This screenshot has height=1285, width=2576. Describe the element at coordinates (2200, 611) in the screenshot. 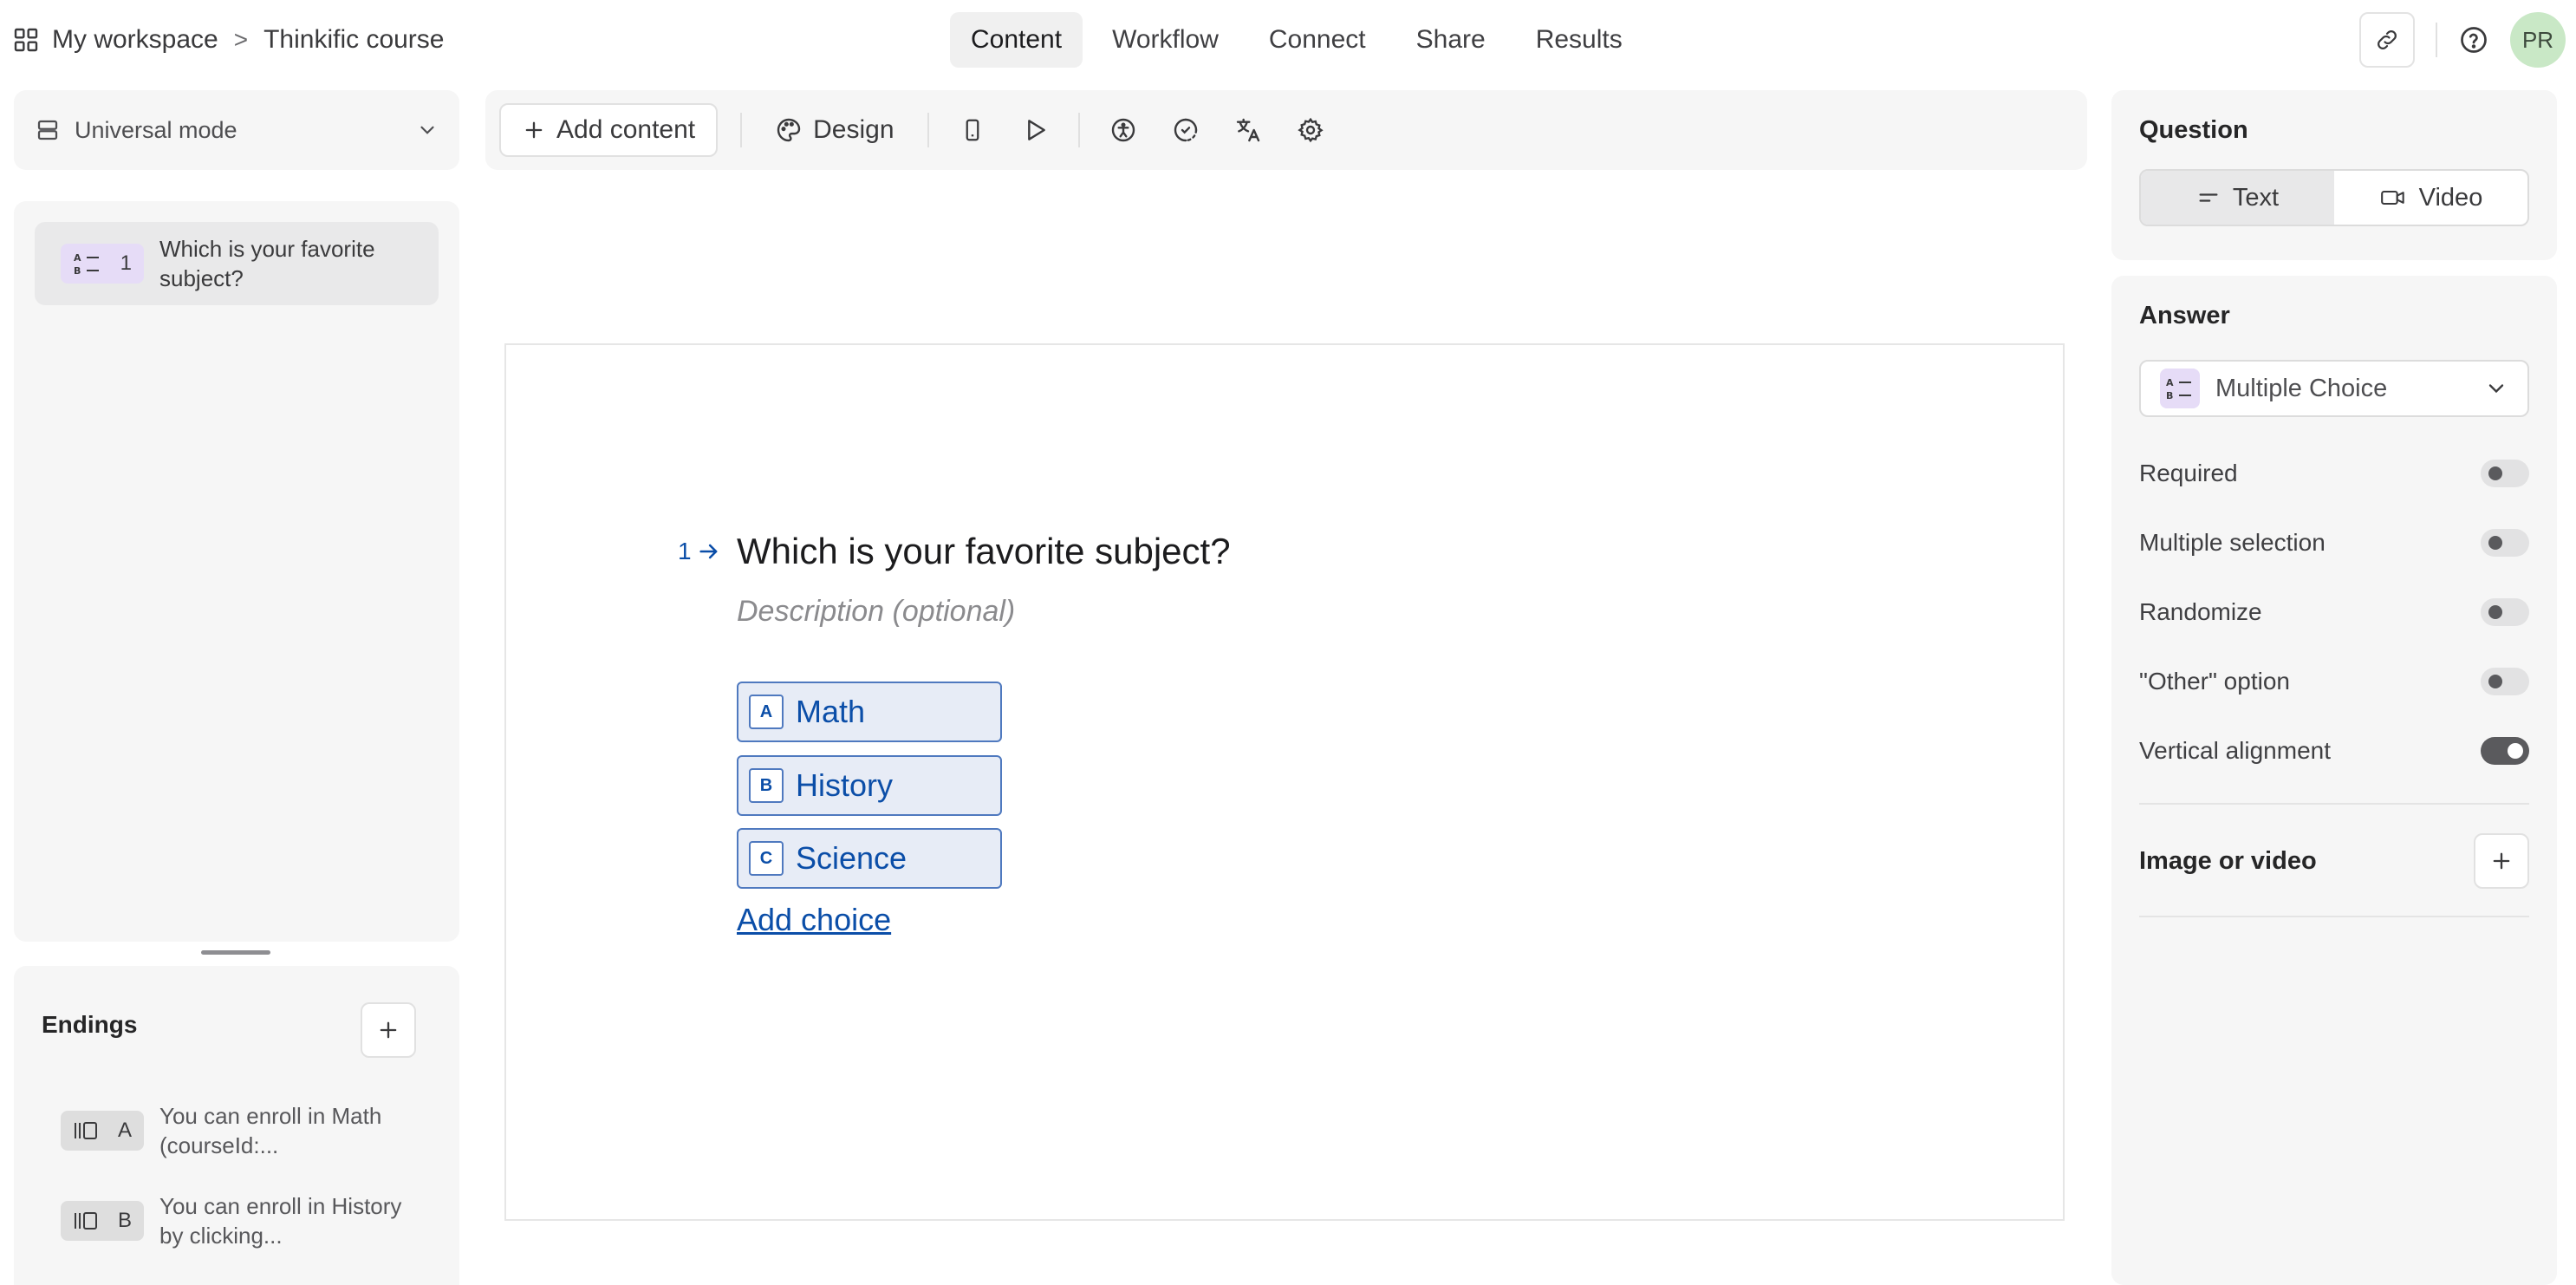

I see `randomize-label: Randomize` at that location.